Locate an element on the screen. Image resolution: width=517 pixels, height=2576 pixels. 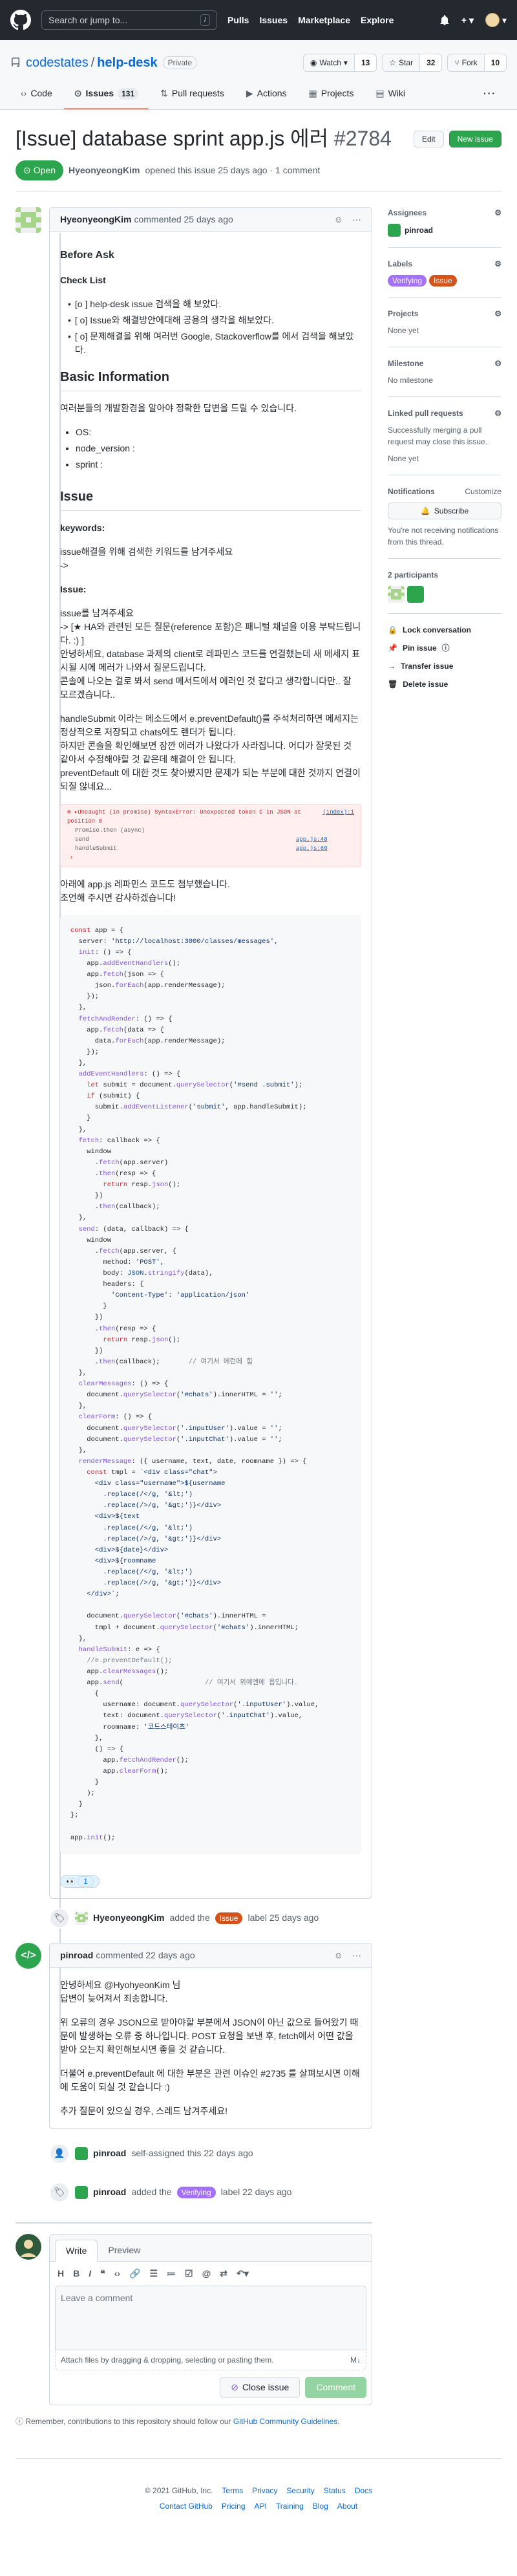
task-list-icon: ☑ is located at coordinates (189, 2273).